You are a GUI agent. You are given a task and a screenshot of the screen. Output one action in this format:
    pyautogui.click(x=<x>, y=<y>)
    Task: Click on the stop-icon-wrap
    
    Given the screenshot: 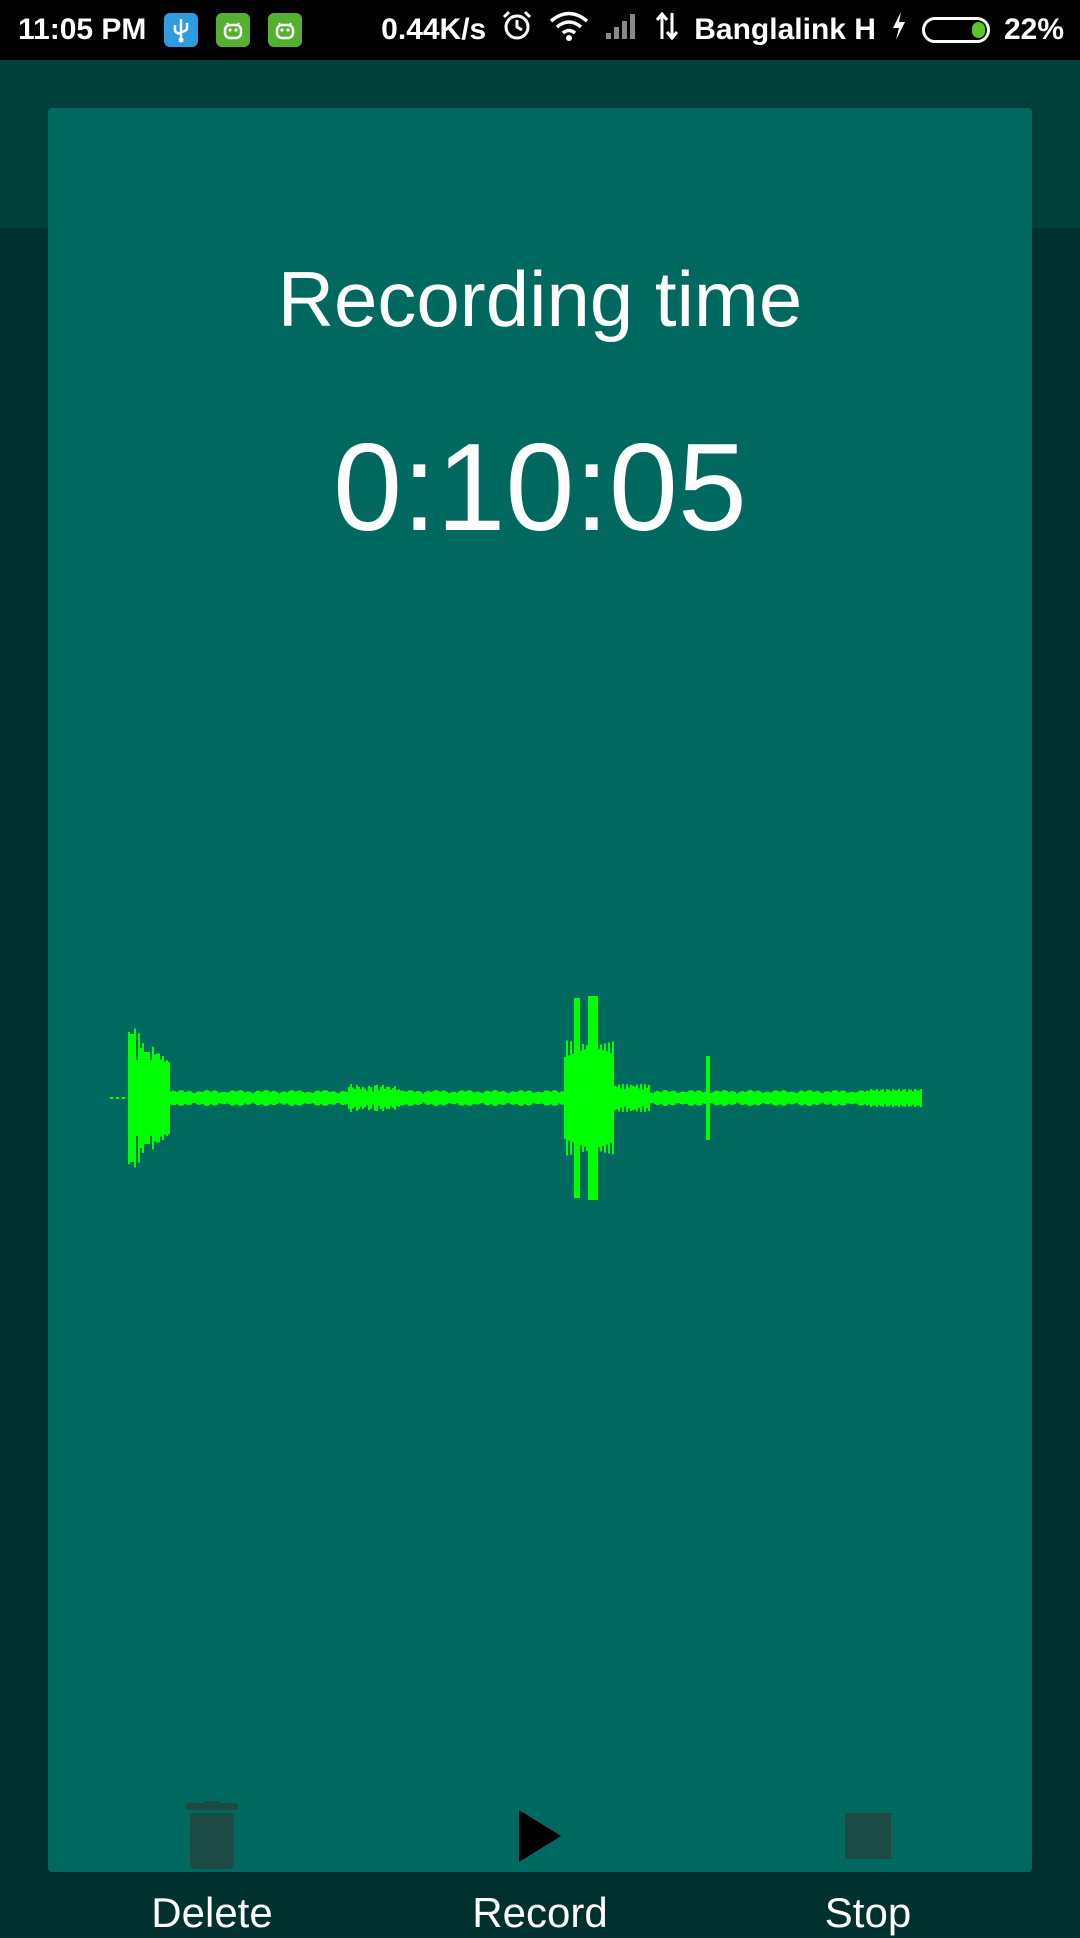 What is the action you would take?
    pyautogui.click(x=868, y=1836)
    